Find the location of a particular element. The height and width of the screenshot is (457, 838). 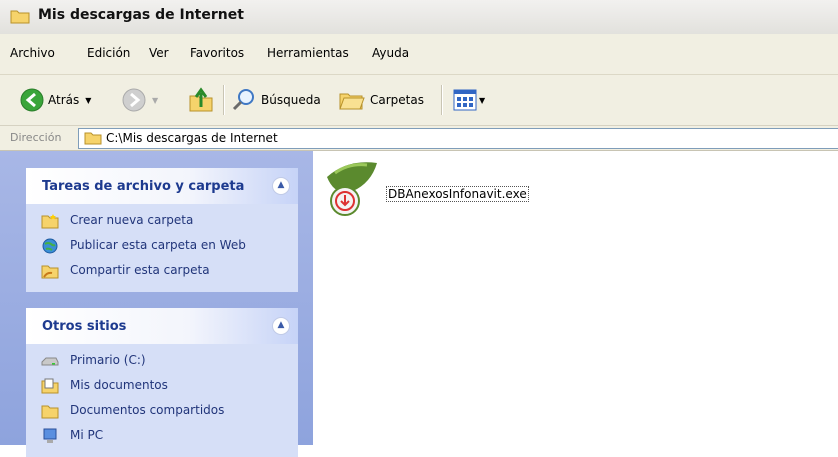

my-documents-icon is located at coordinates (50, 386).